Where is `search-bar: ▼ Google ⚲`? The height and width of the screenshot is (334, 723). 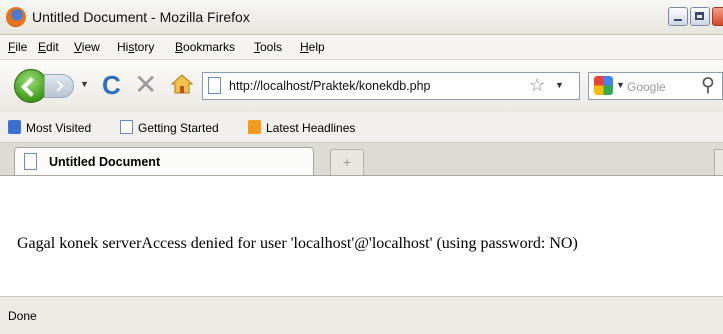 search-bar: ▼ Google ⚲ is located at coordinates (655, 86).